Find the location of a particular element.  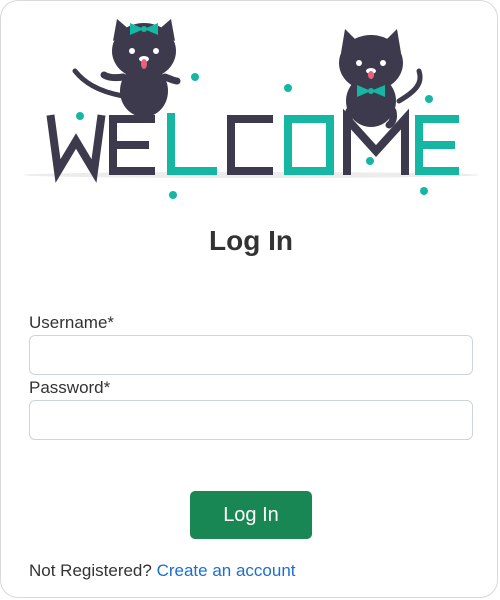

password-label: Password* is located at coordinates (70, 387).